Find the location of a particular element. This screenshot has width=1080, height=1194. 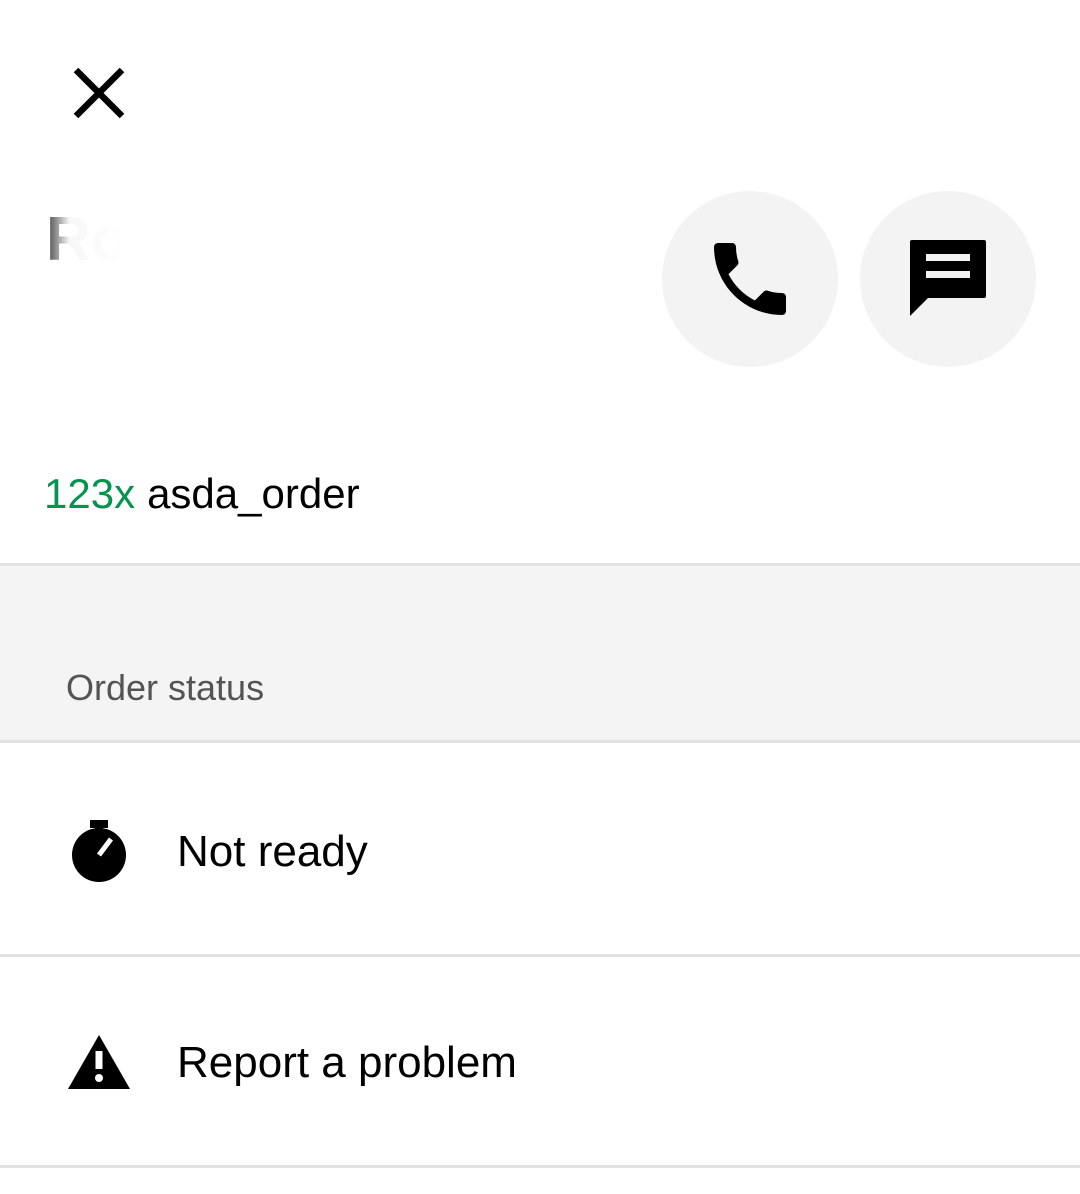

message-icon is located at coordinates (948, 278).